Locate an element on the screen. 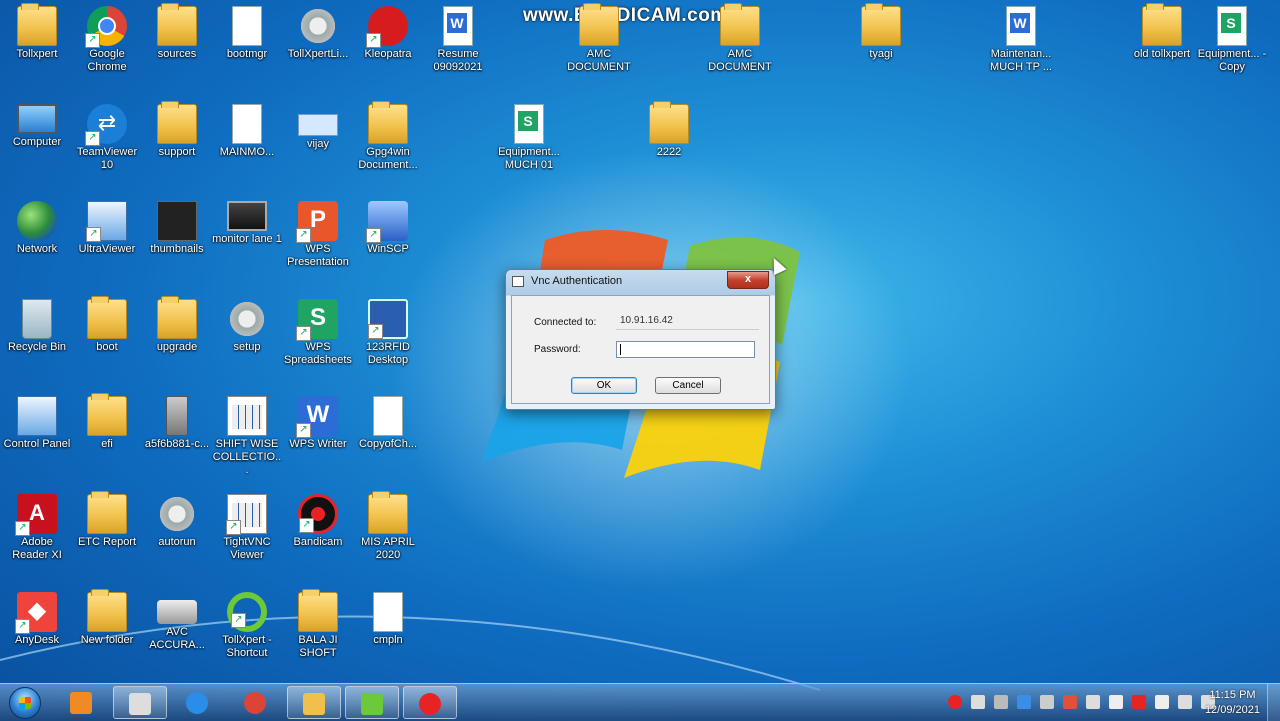 The width and height of the screenshot is (1280, 721). desktop-icon-google-chrome: Google Chrome is located at coordinates (107, 46).